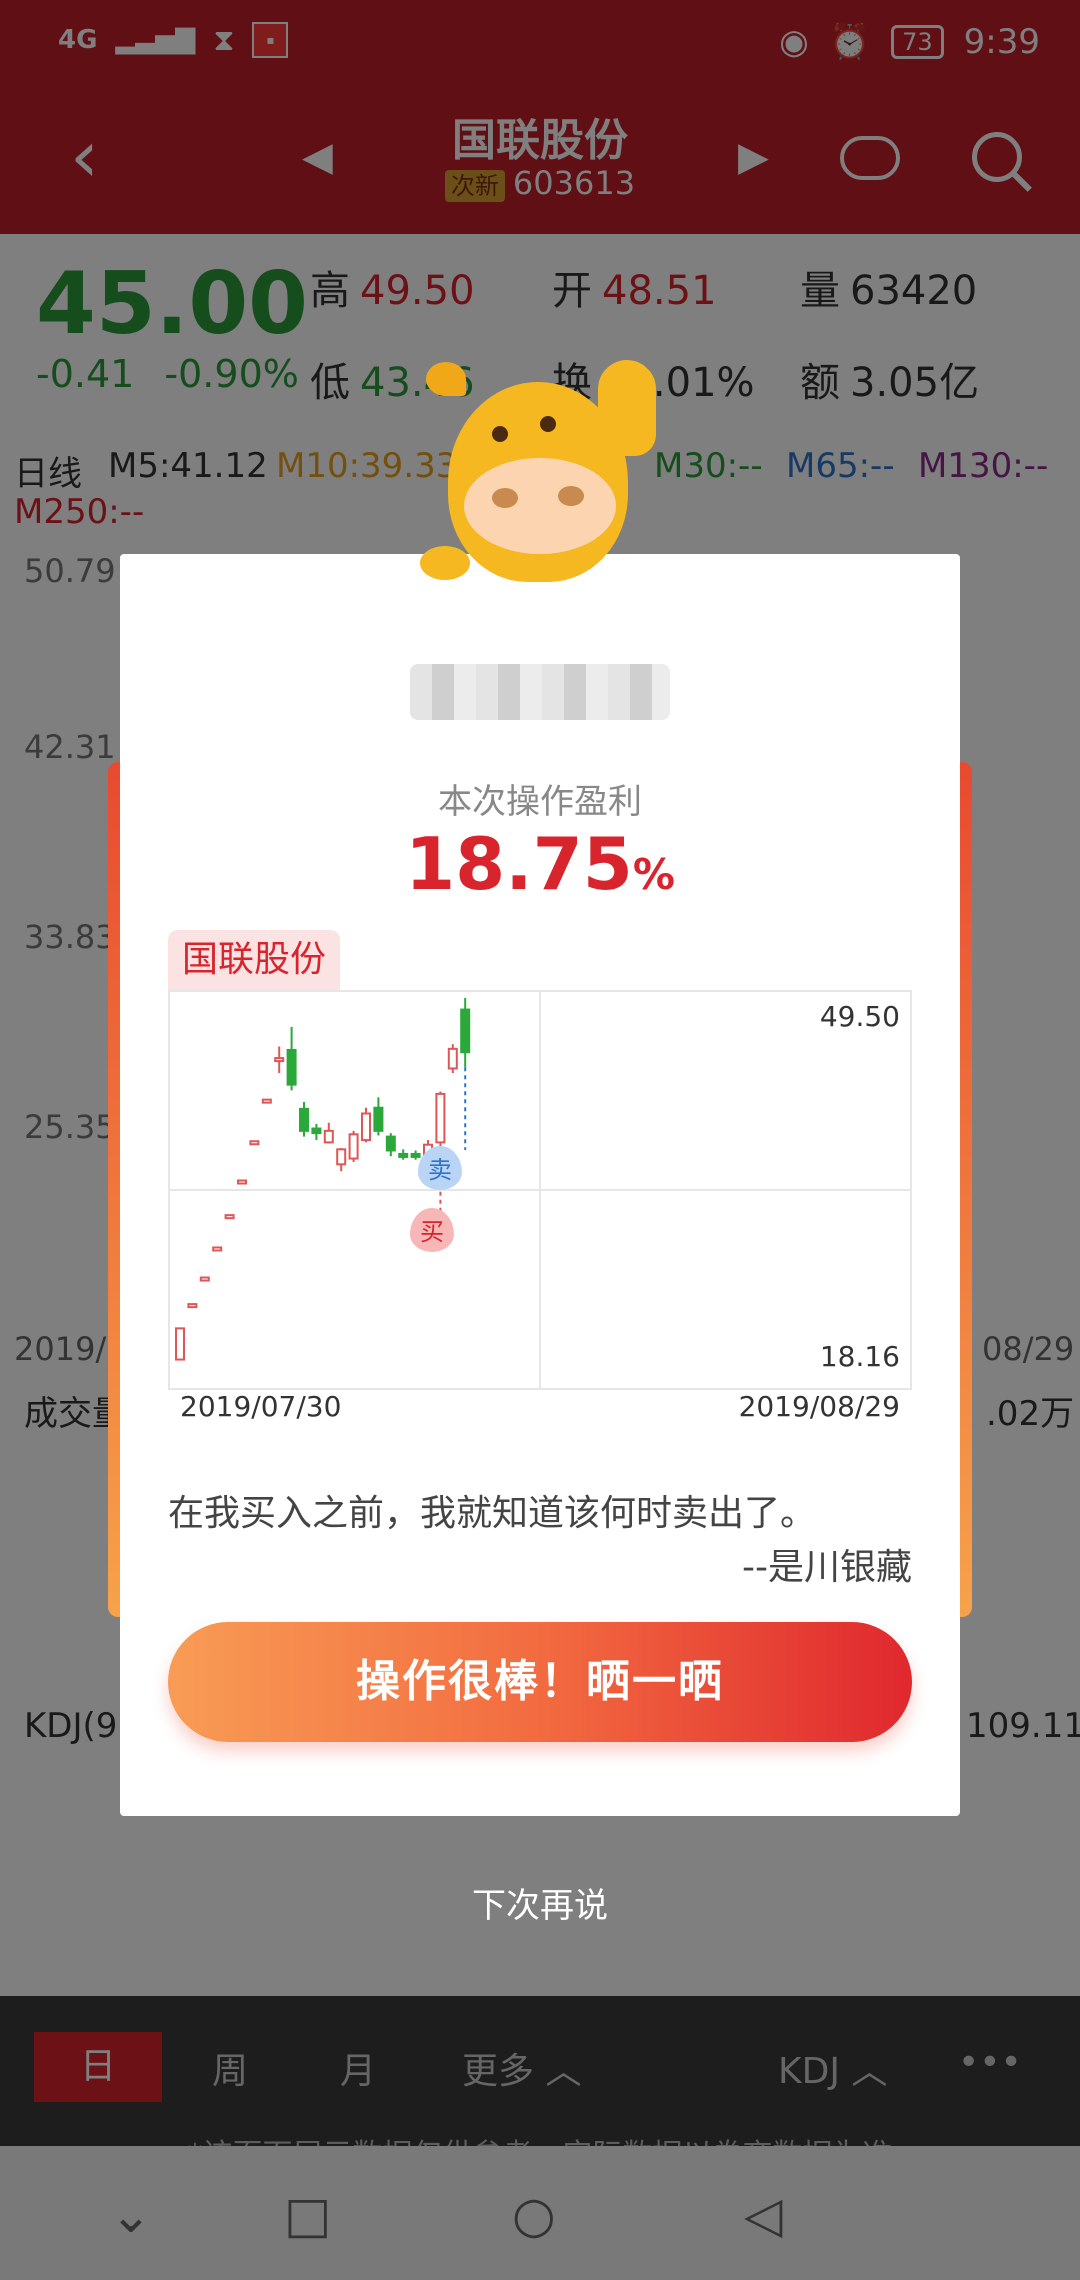  I want to click on chart-low-label: 18.16, so click(859, 1356).